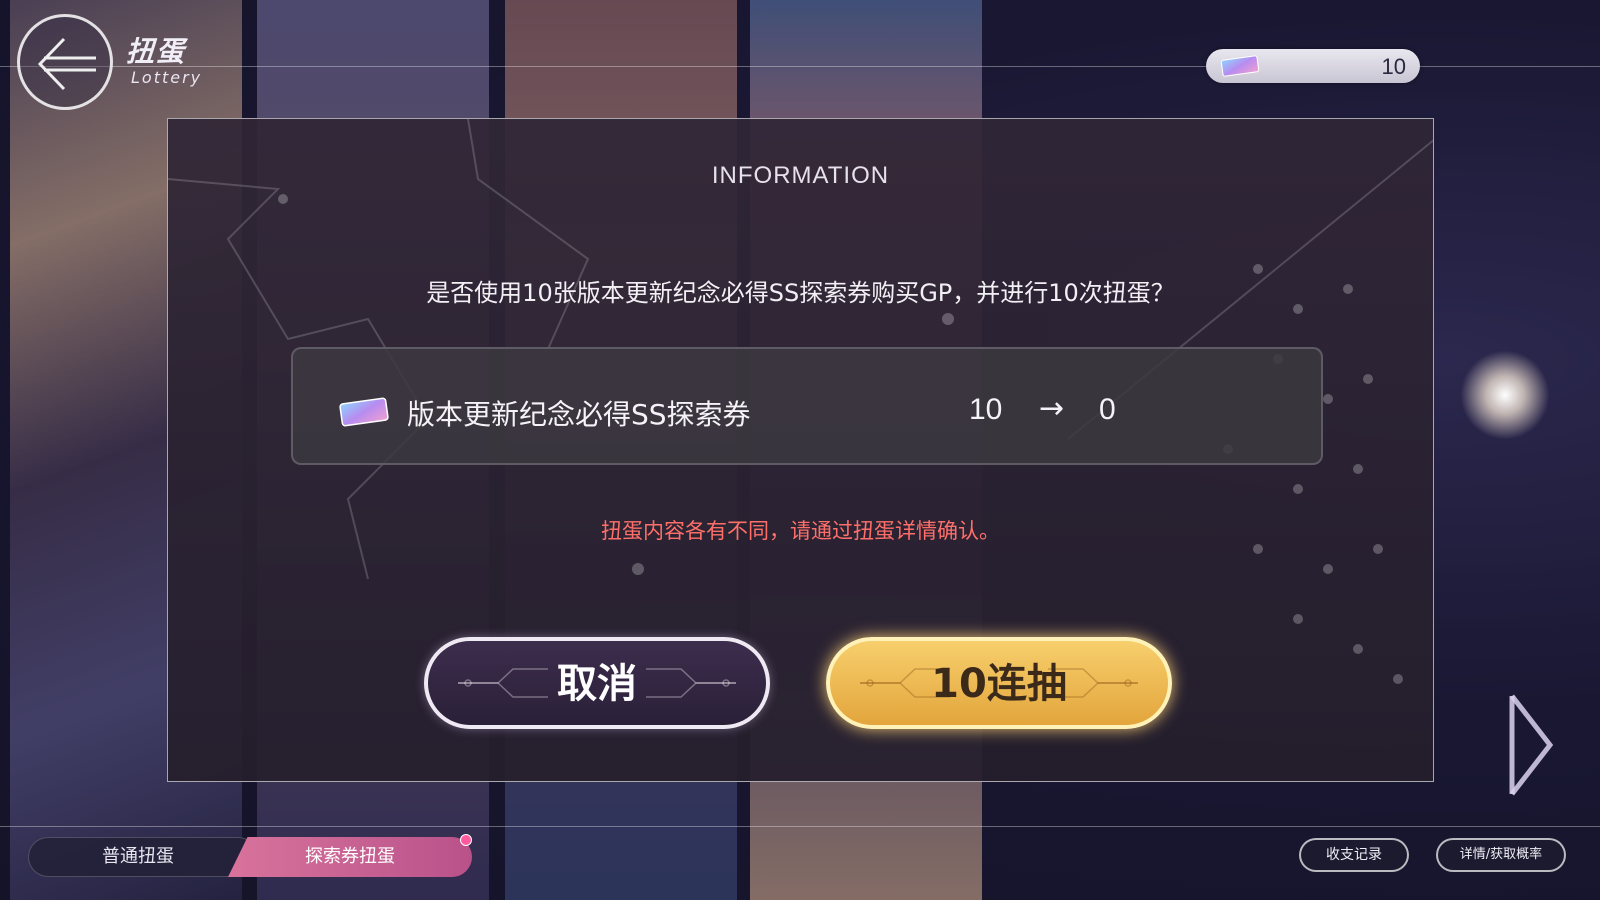  I want to click on tab-normal-gacha: 普通扭蛋, so click(143, 857).